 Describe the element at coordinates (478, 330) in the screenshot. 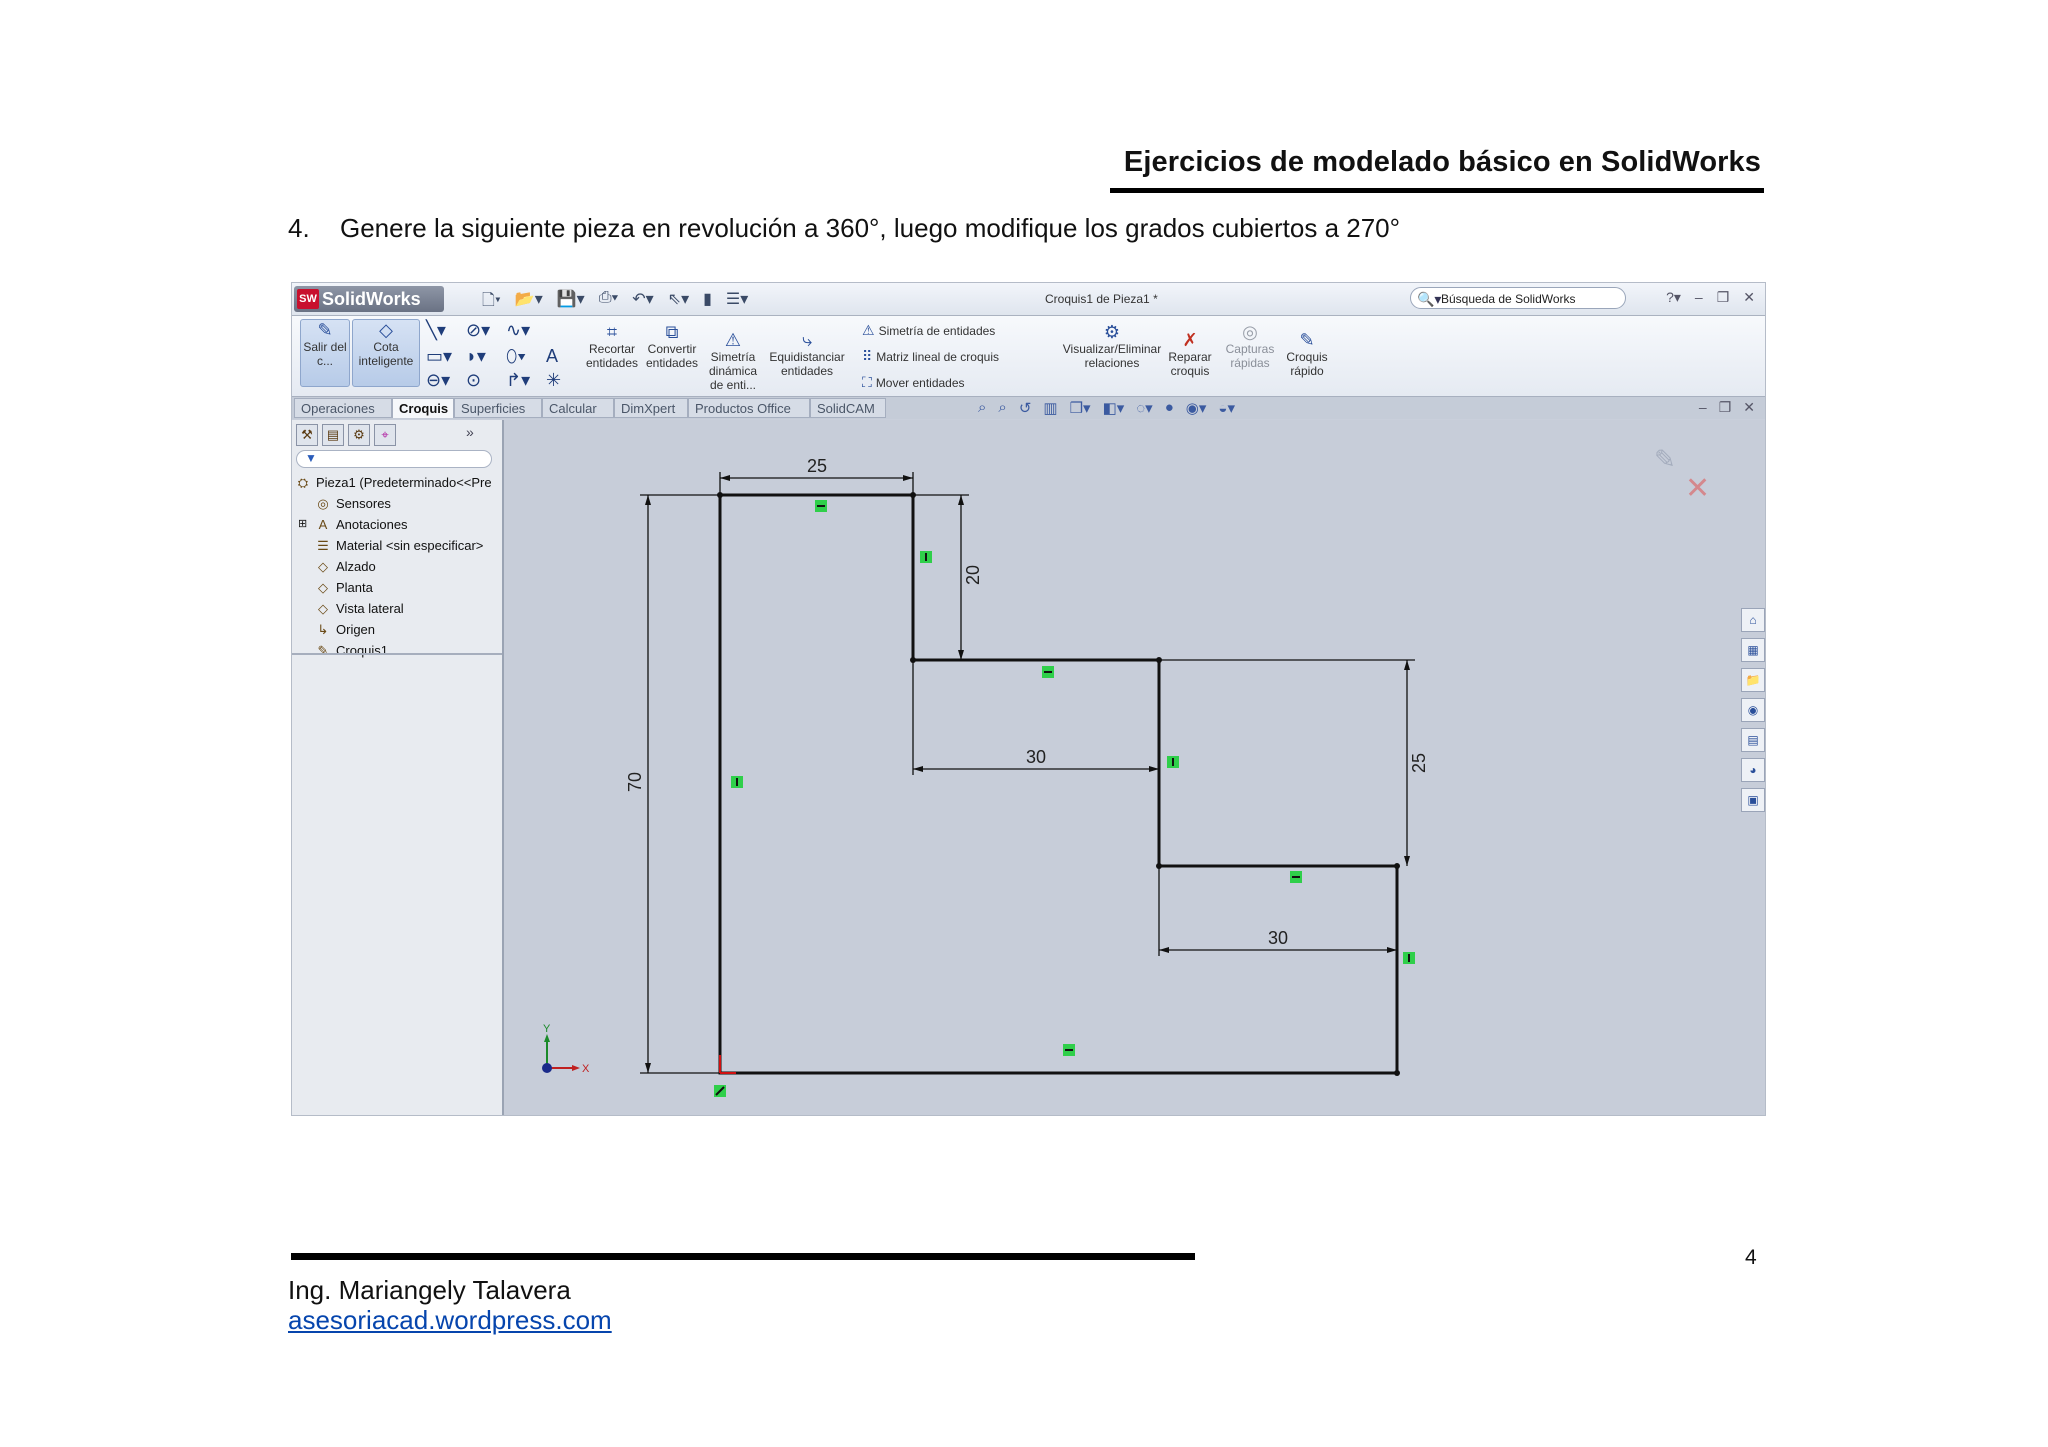

I see `circle-icon: ⊘▾` at that location.